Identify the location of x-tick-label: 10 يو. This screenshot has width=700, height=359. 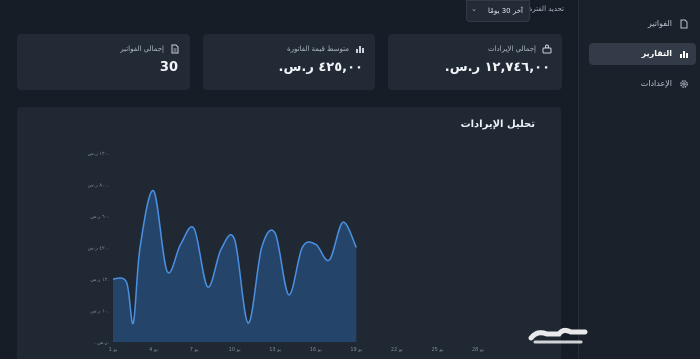
(235, 350).